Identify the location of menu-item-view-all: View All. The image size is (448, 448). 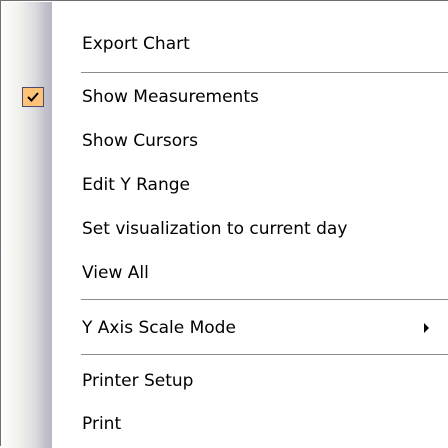
(225, 273).